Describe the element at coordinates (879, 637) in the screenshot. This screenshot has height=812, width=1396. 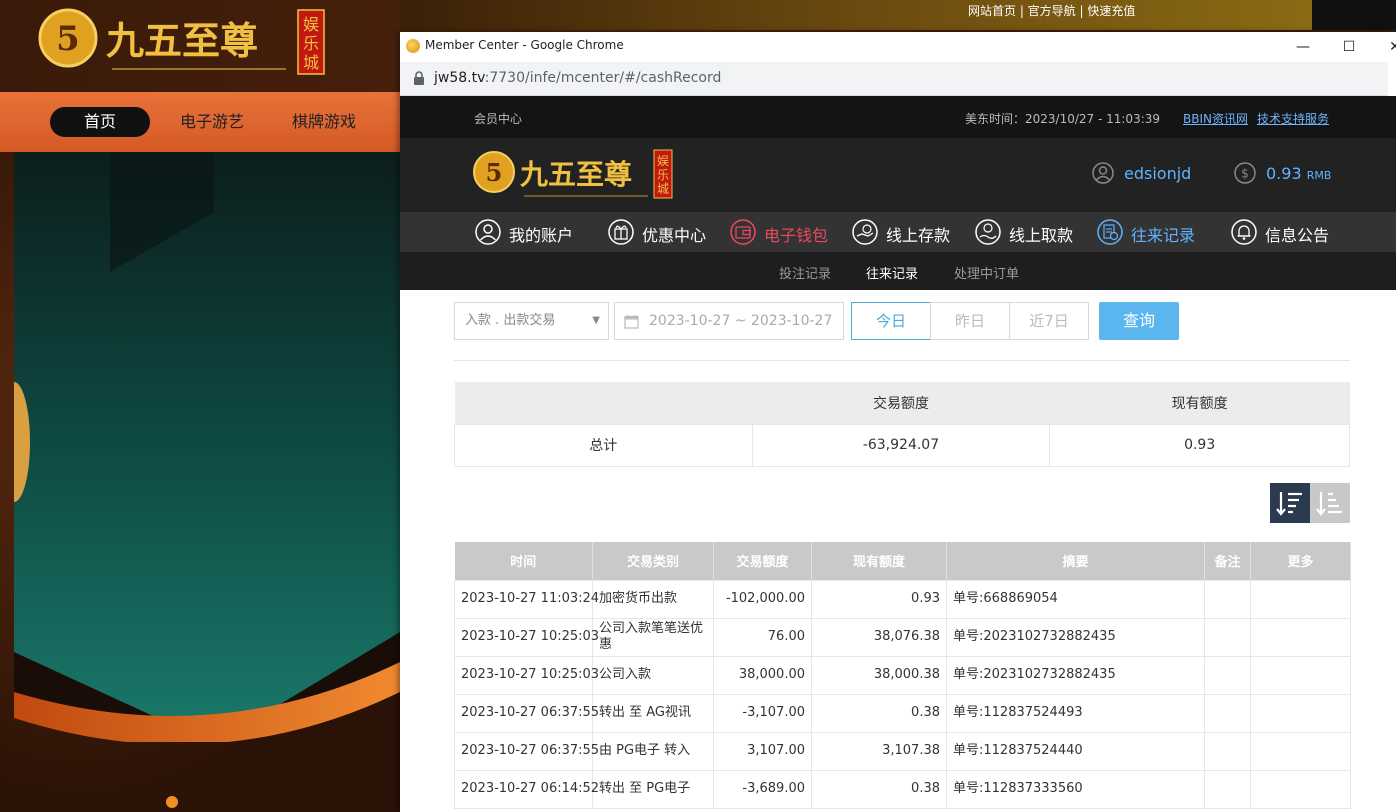
I see `cell-balance: 38,076.38` at that location.